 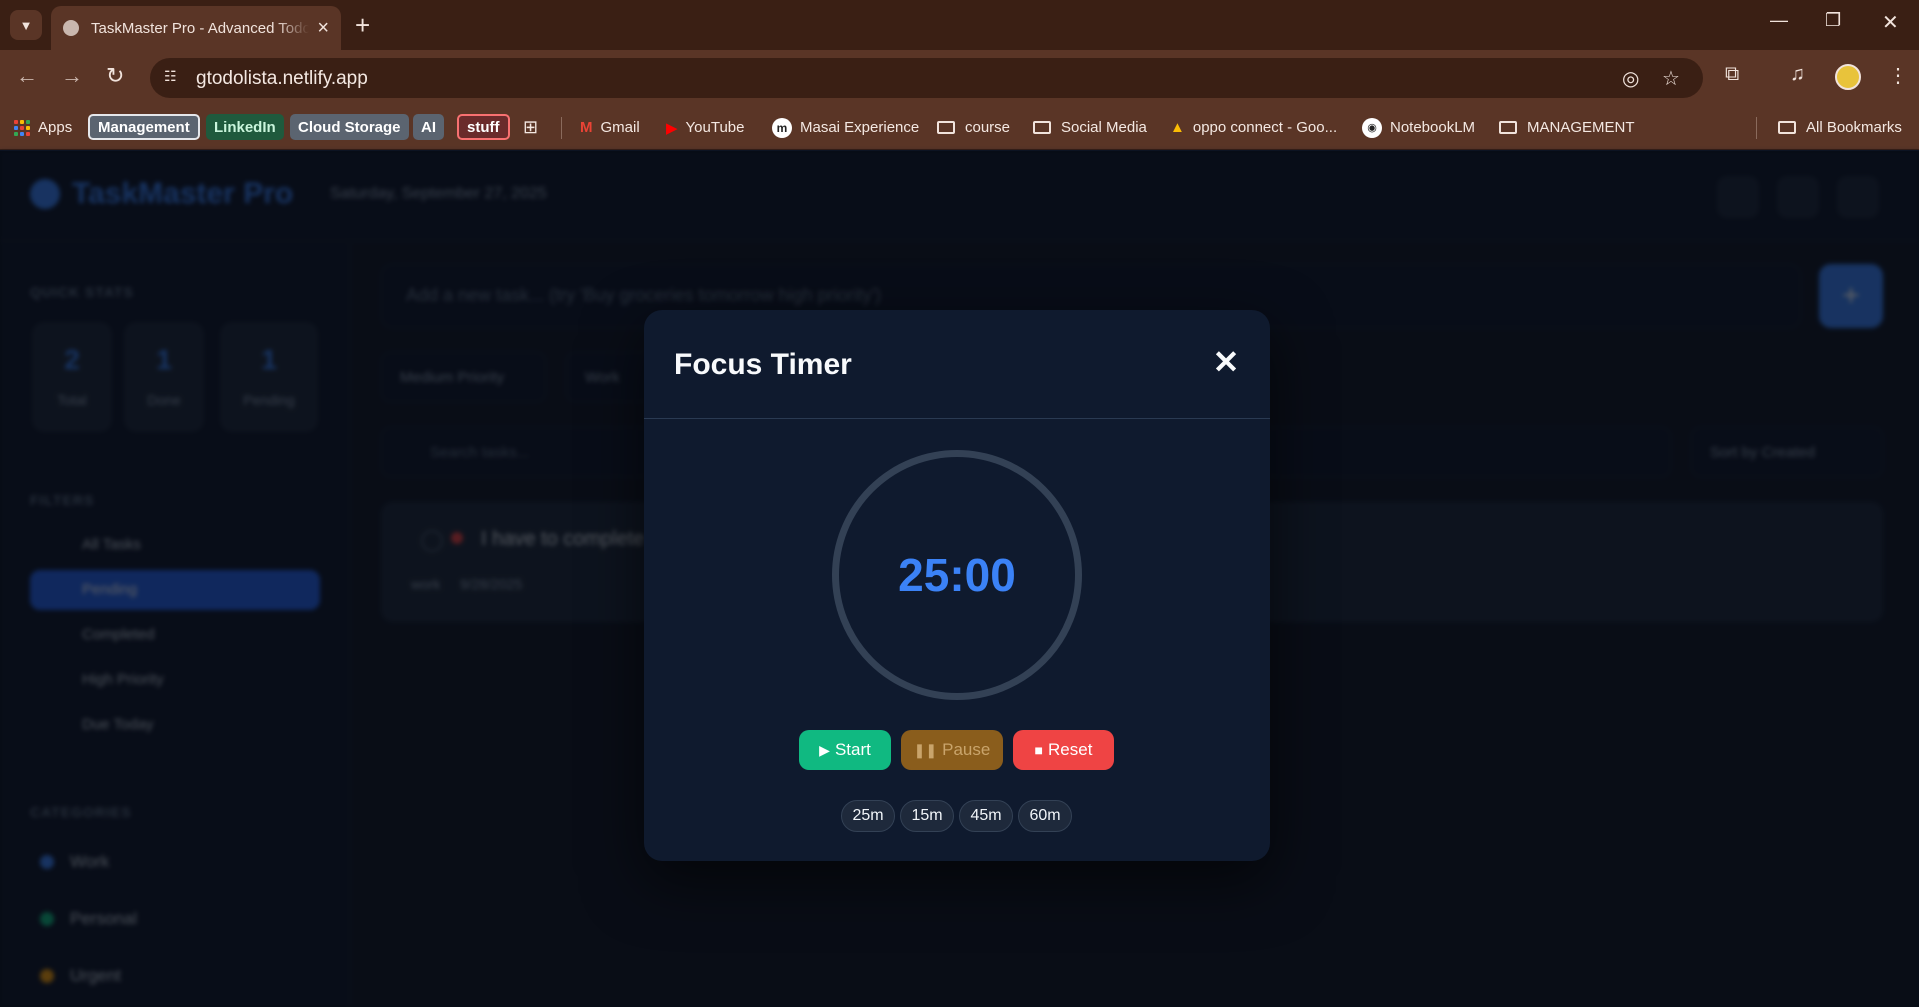 I want to click on apps-grid-icon, so click(x=22, y=127).